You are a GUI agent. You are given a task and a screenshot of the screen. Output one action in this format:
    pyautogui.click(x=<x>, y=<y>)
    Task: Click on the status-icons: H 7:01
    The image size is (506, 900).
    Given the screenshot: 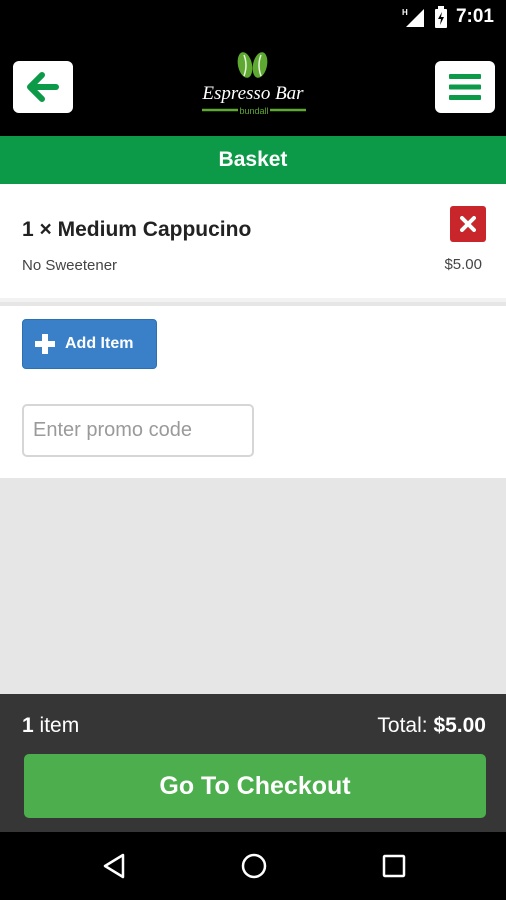 What is the action you would take?
    pyautogui.click(x=448, y=17)
    